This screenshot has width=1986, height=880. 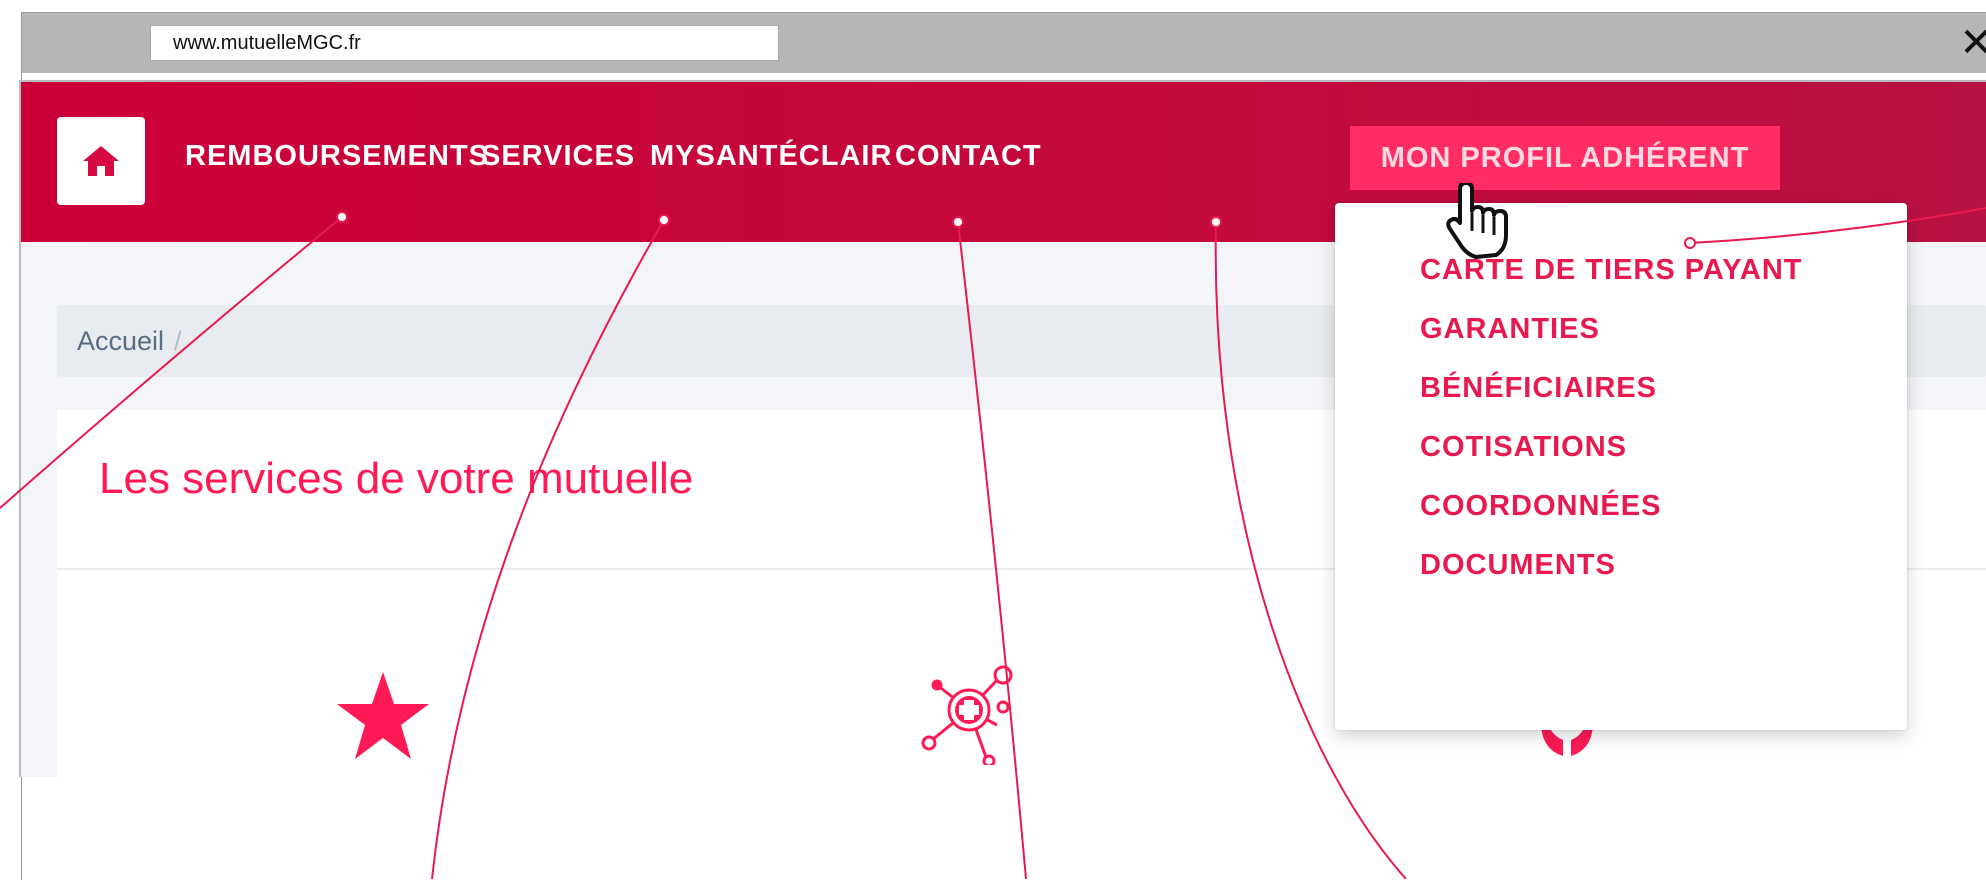 What do you see at coordinates (120, 341) in the screenshot?
I see `breadcrumb-home-link: Accueil` at bounding box center [120, 341].